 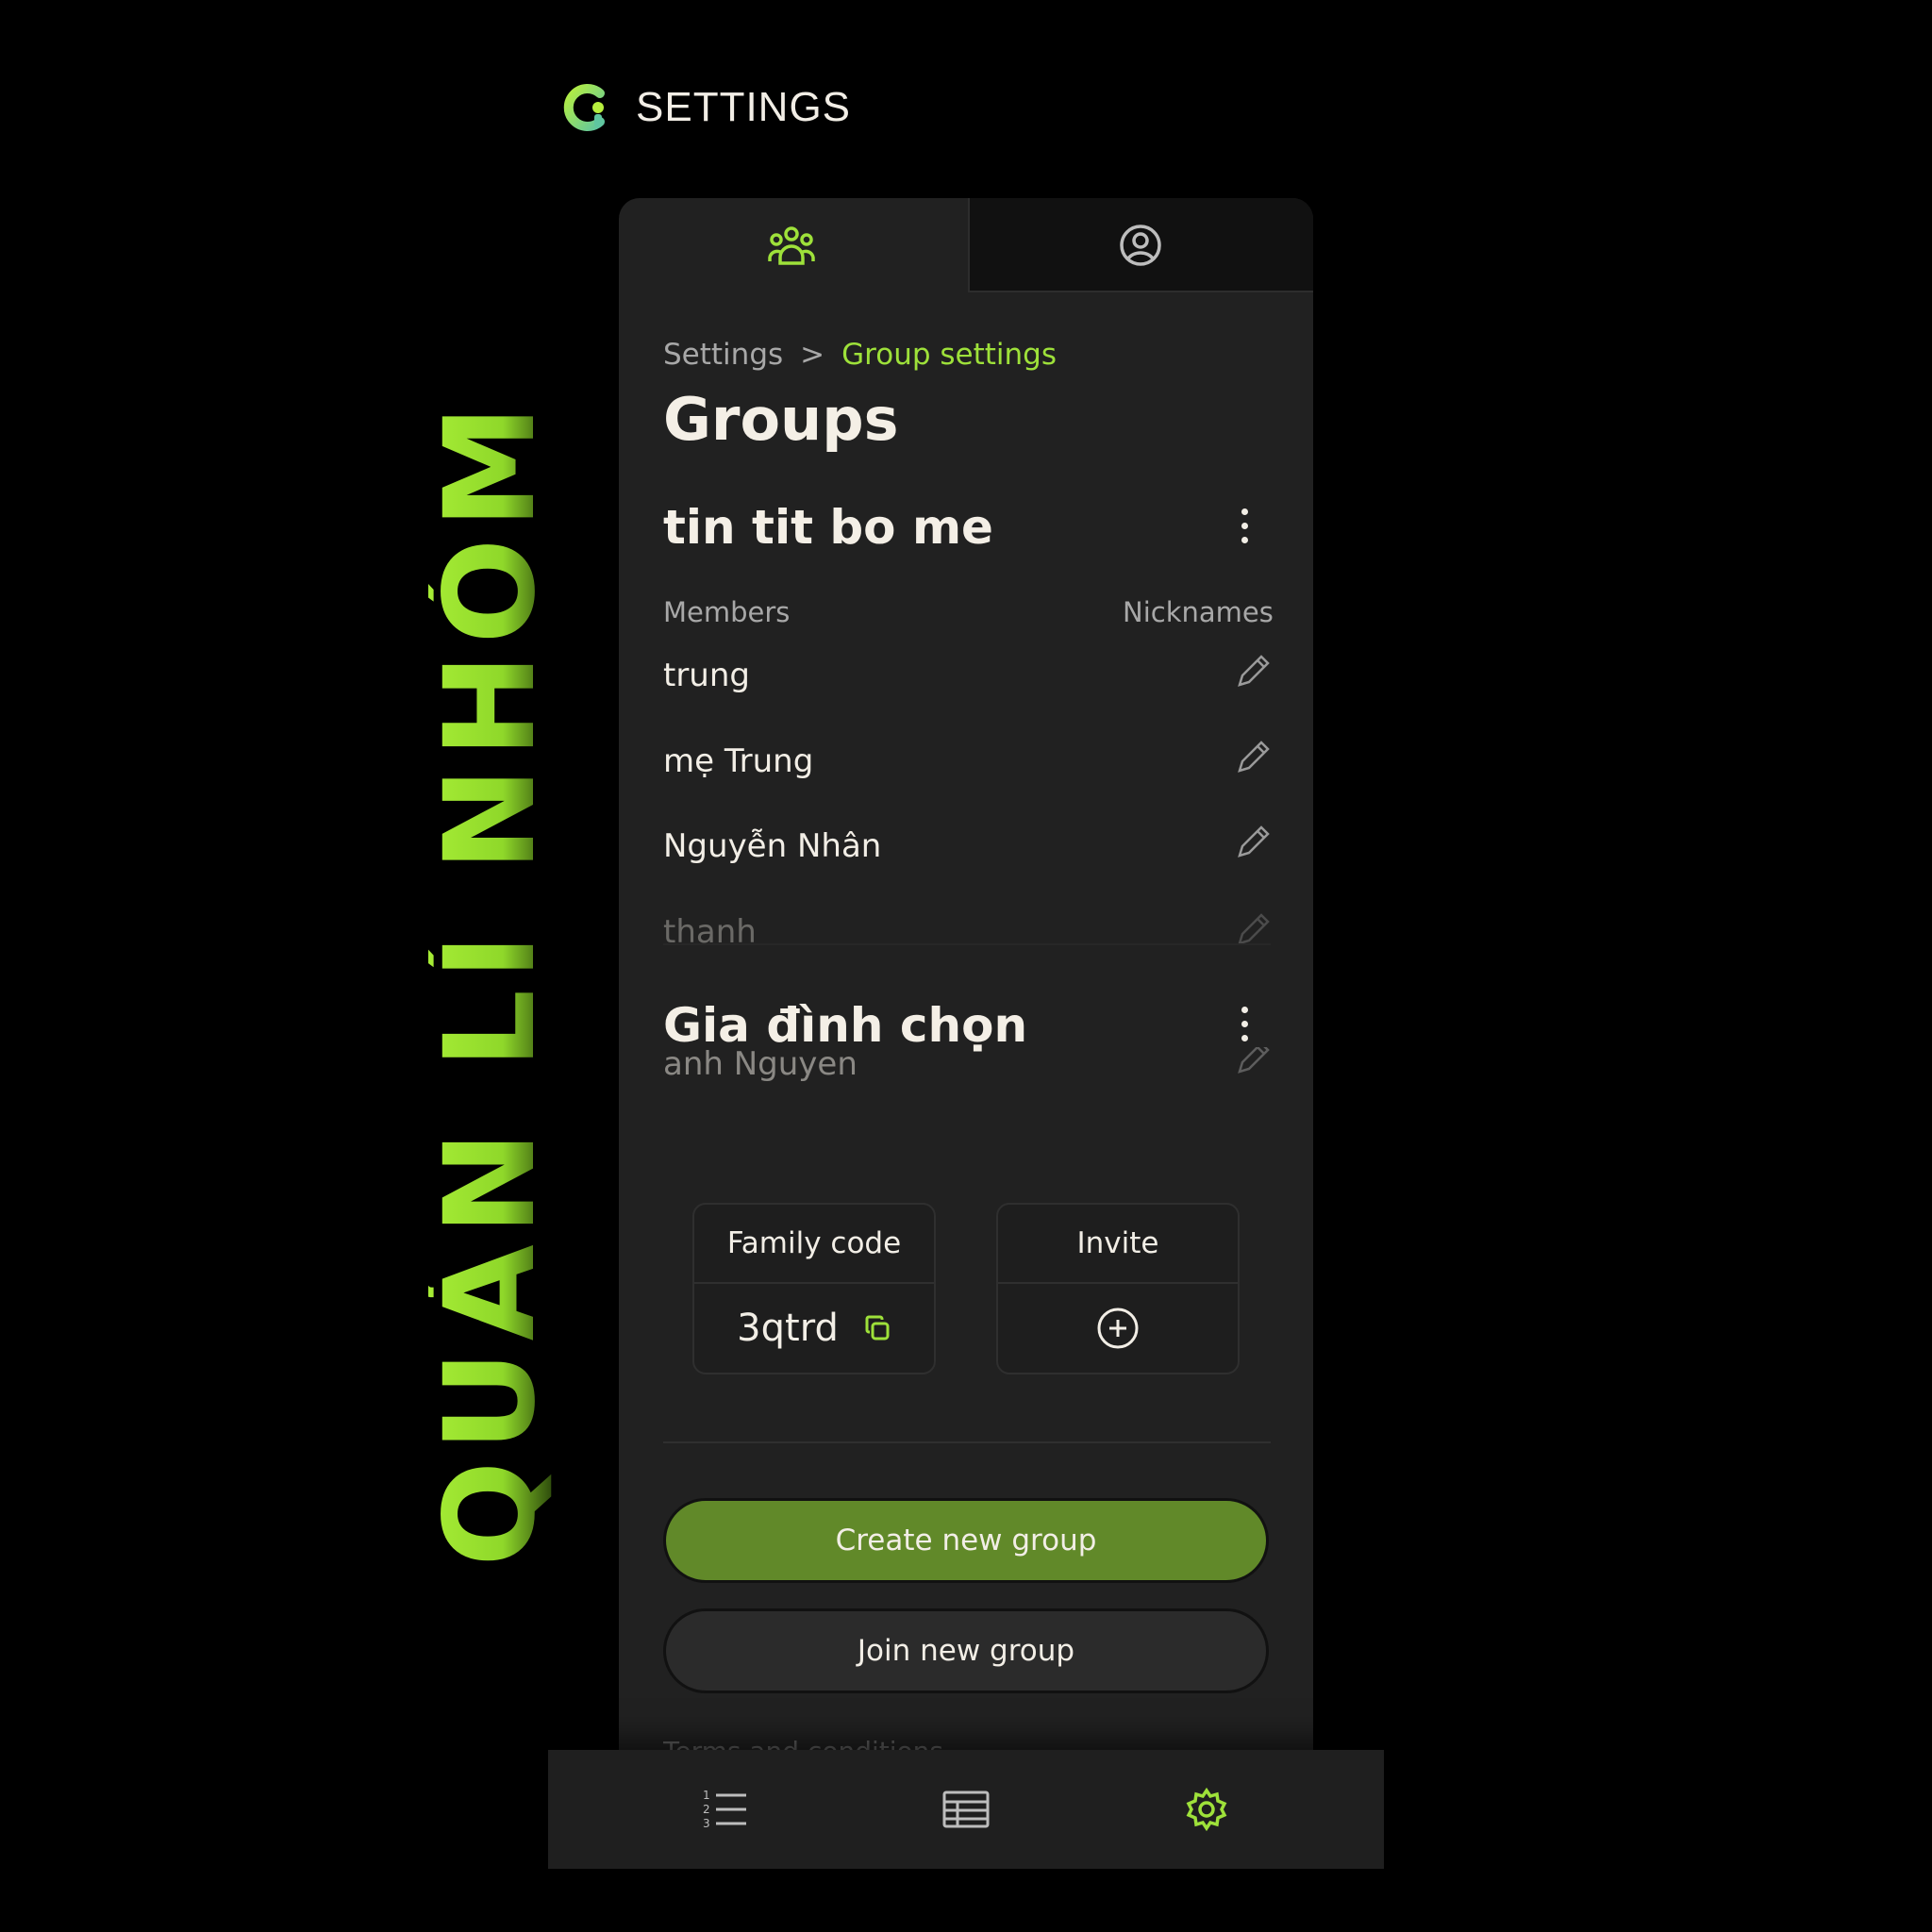 What do you see at coordinates (584, 107) in the screenshot?
I see `app-logo-icon` at bounding box center [584, 107].